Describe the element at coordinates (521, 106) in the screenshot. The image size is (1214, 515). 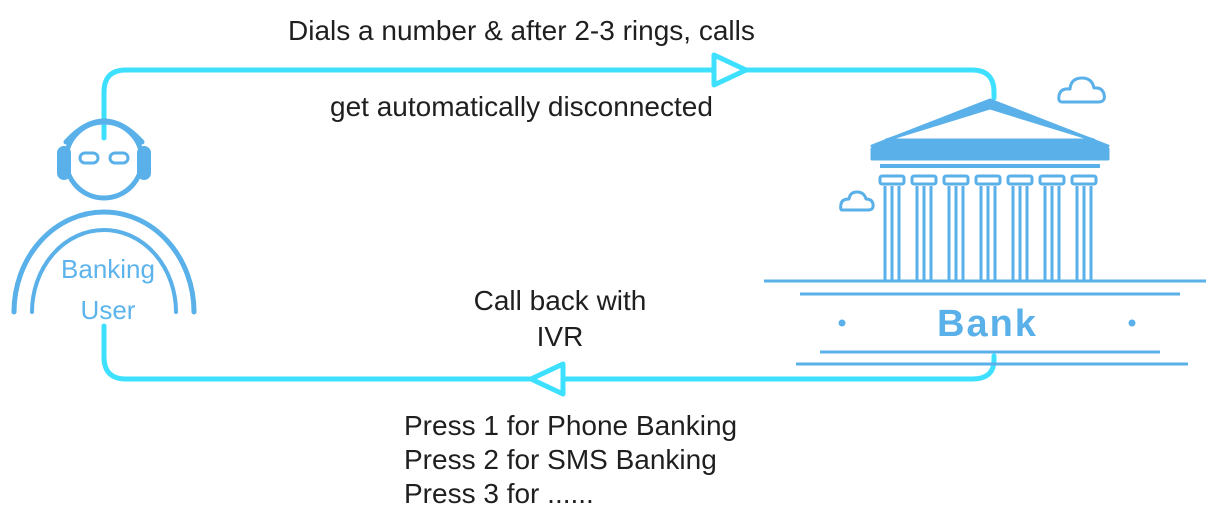
I see `top-flow-label-line2: get automatically disconnected` at that location.